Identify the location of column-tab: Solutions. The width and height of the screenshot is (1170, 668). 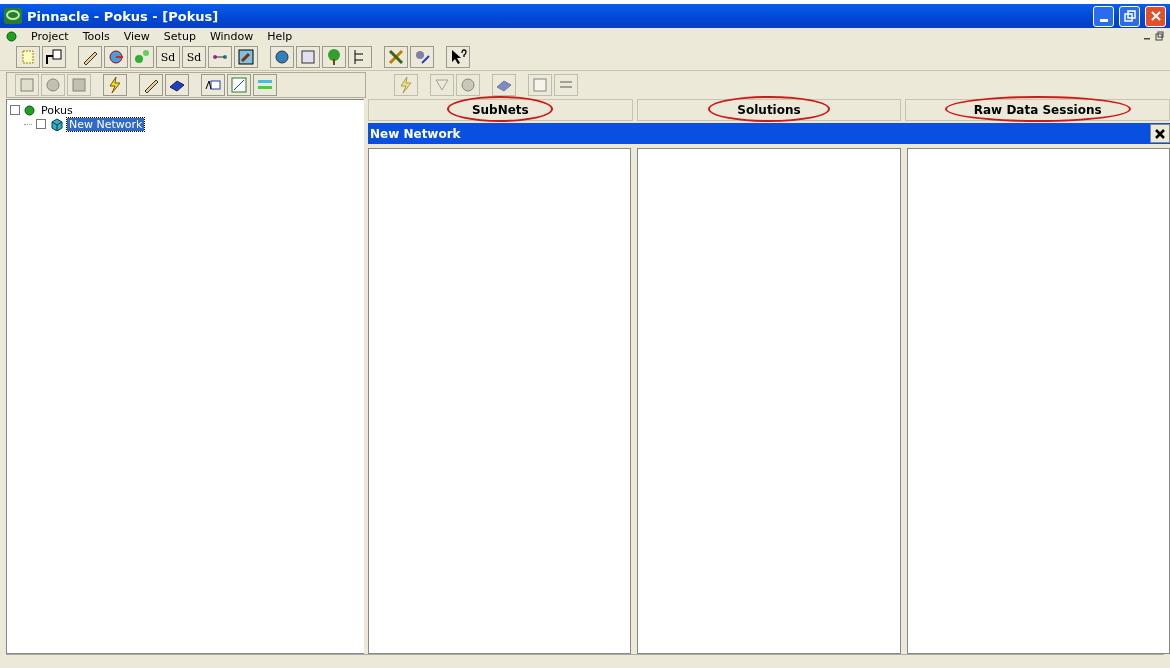
(769, 110).